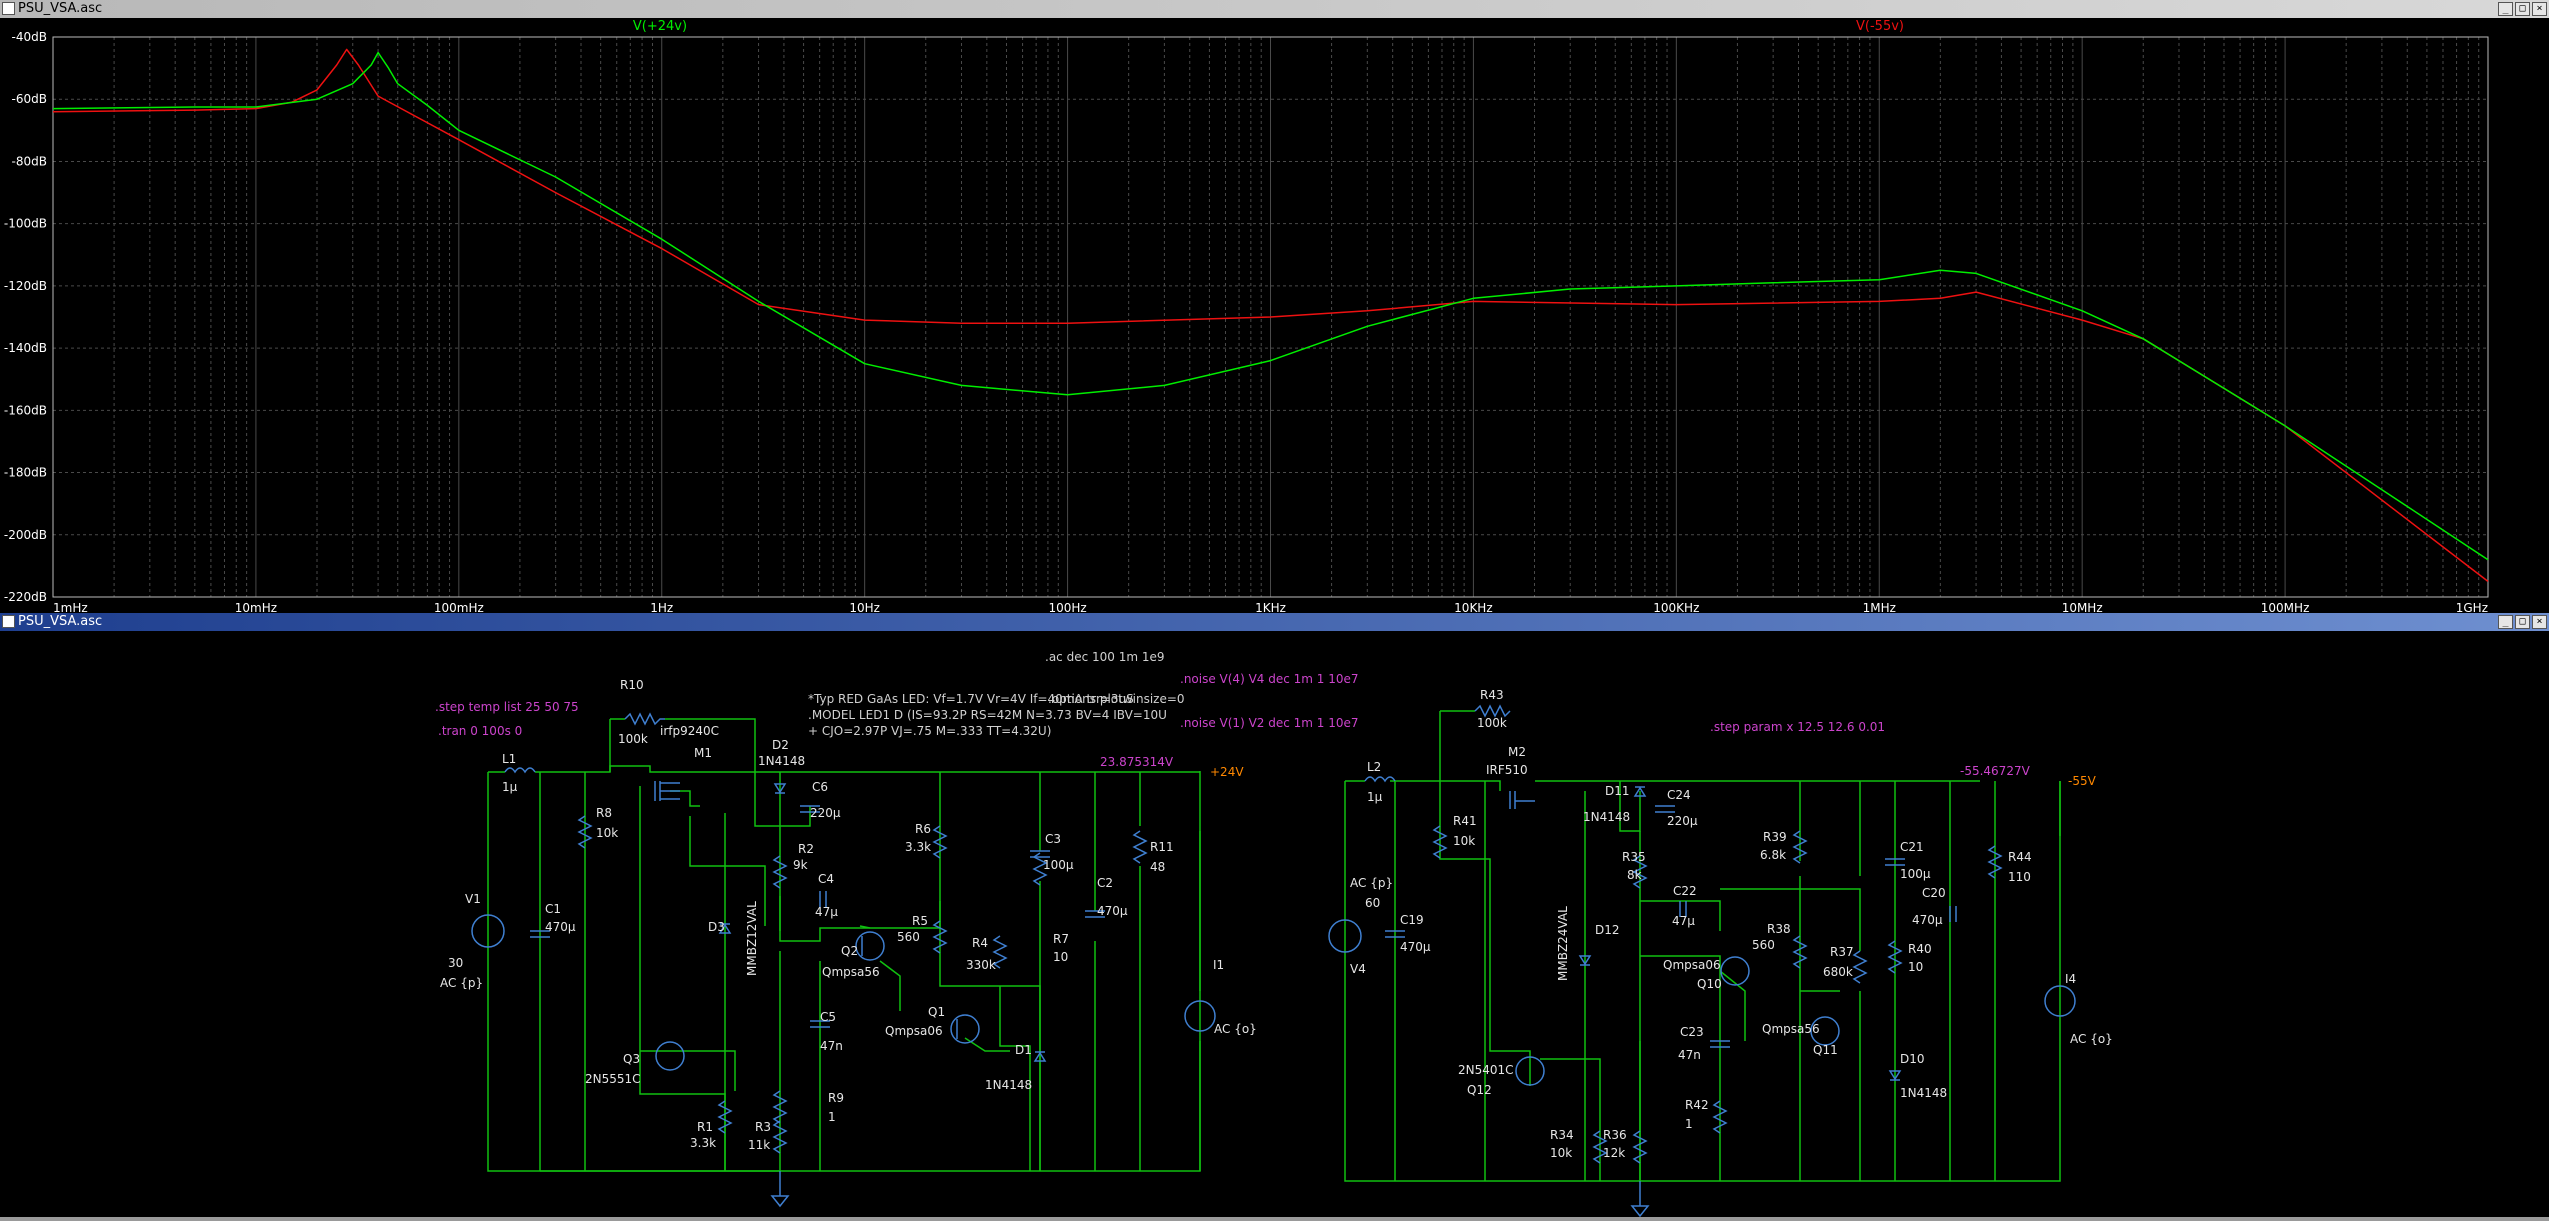  I want to click on ac-V1: AC {p}, so click(461, 983).